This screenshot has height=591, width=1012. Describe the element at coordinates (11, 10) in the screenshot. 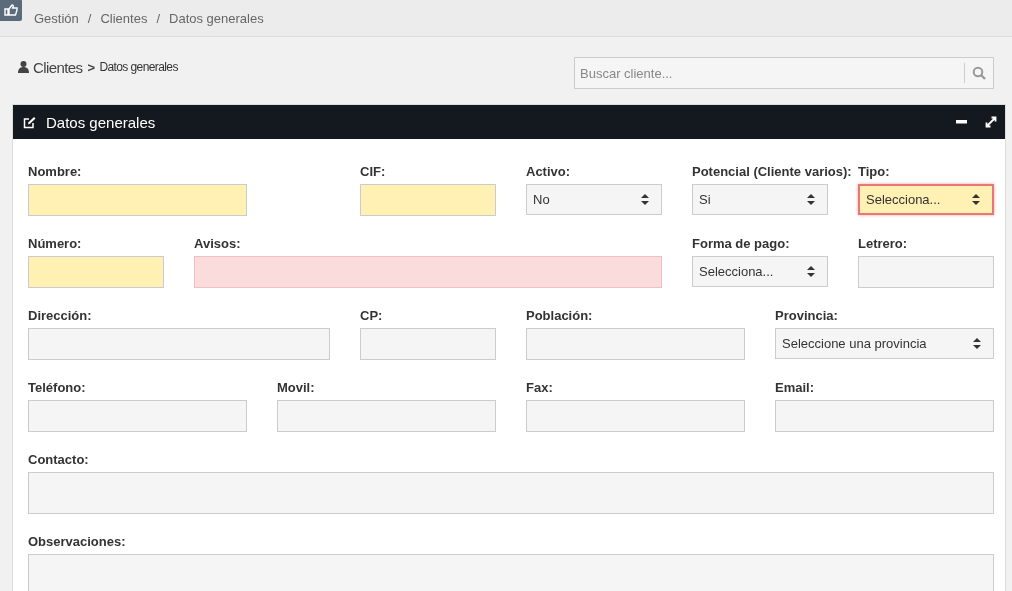

I see `thumb-icon` at that location.